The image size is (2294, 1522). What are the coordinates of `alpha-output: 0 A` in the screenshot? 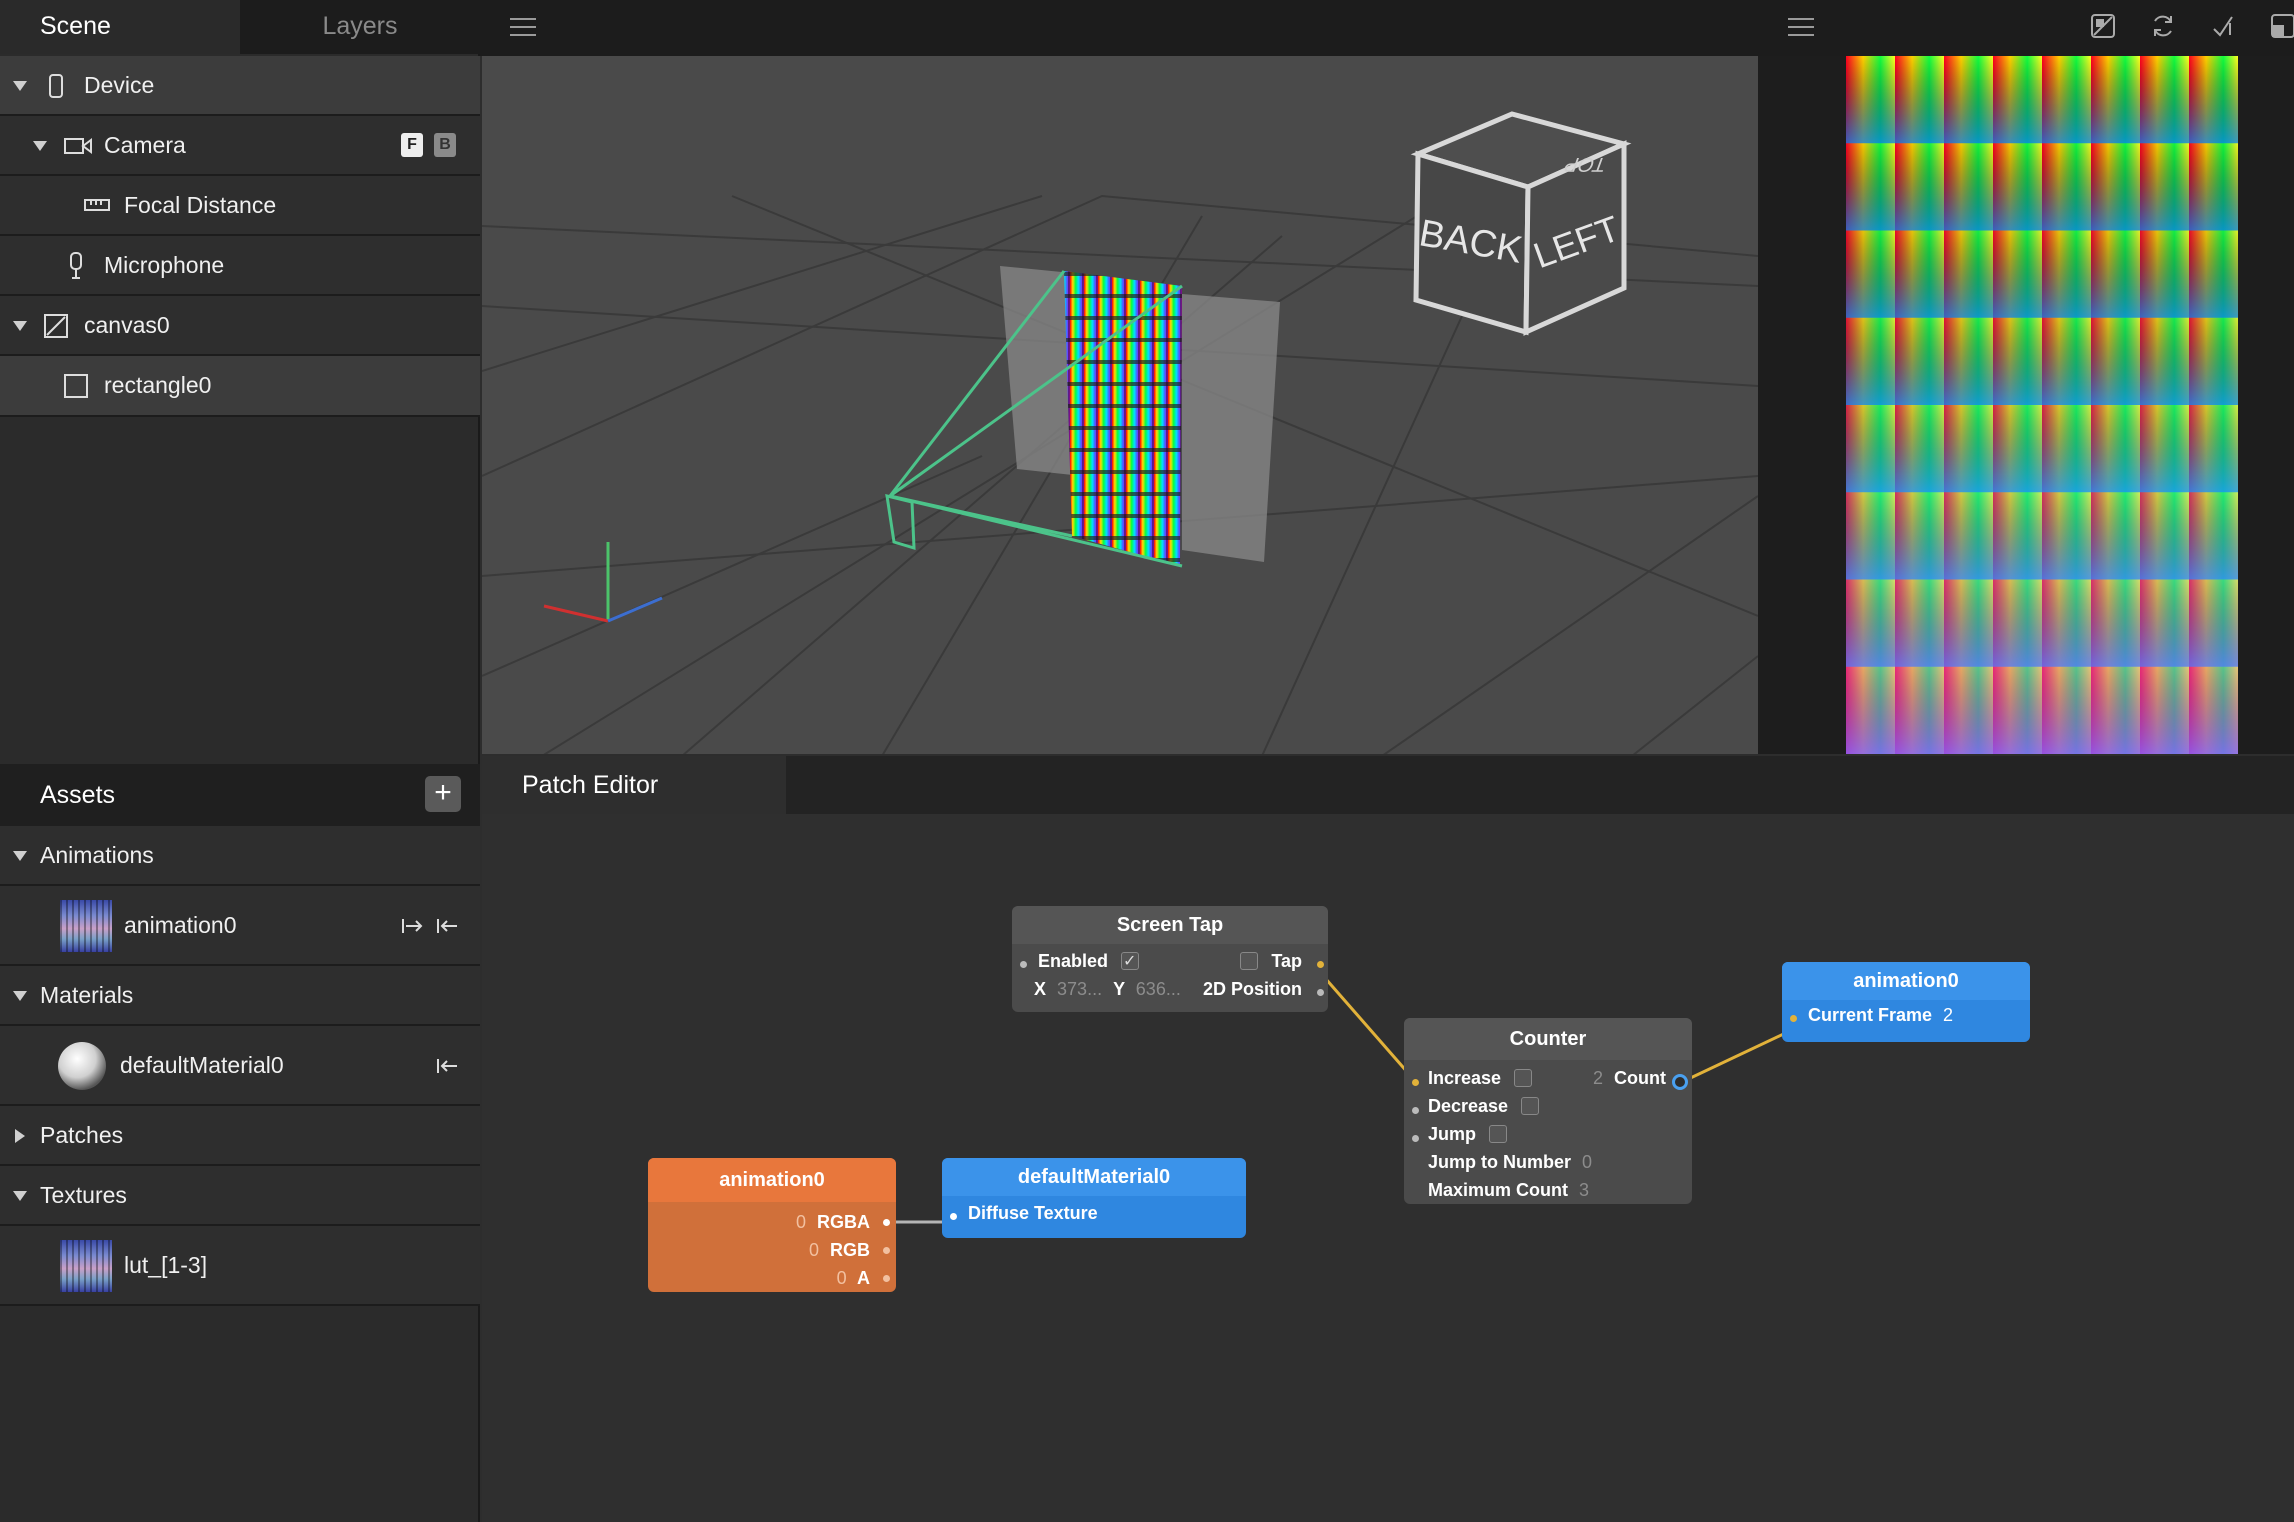 It's located at (853, 1278).